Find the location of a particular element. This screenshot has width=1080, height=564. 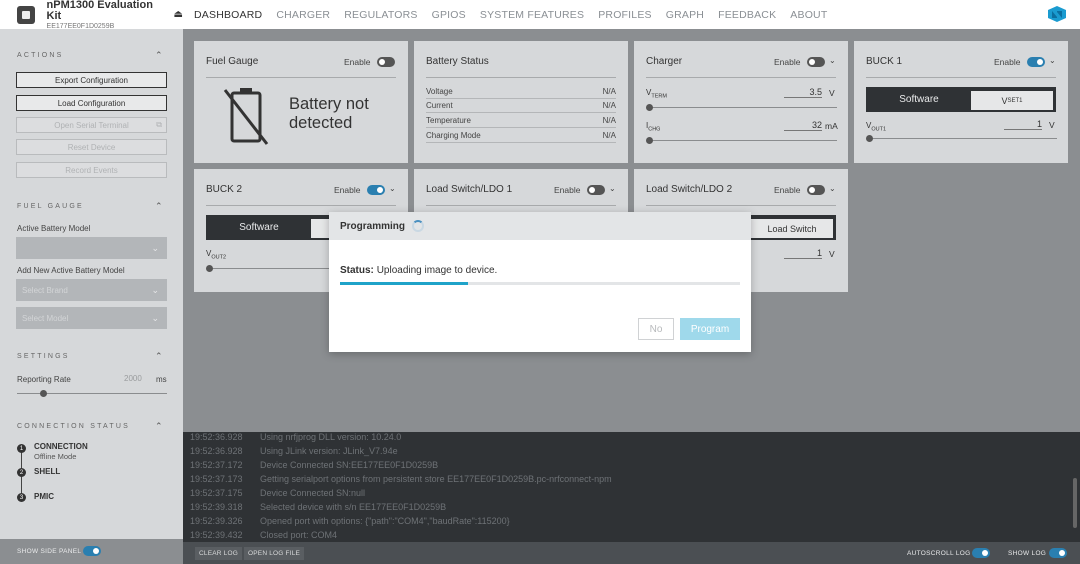

show-log-toggle is located at coordinates (1058, 553).